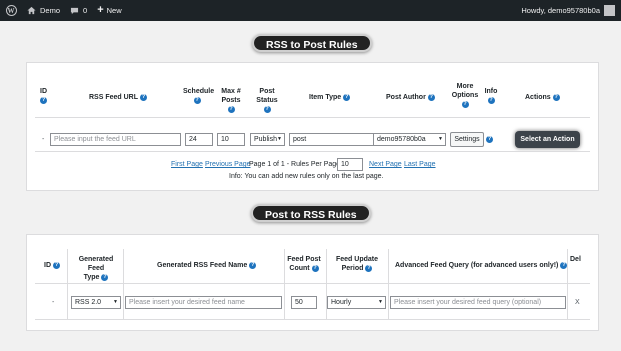 The width and height of the screenshot is (621, 351). What do you see at coordinates (385, 164) in the screenshot?
I see `next-page-link: Next Page` at bounding box center [385, 164].